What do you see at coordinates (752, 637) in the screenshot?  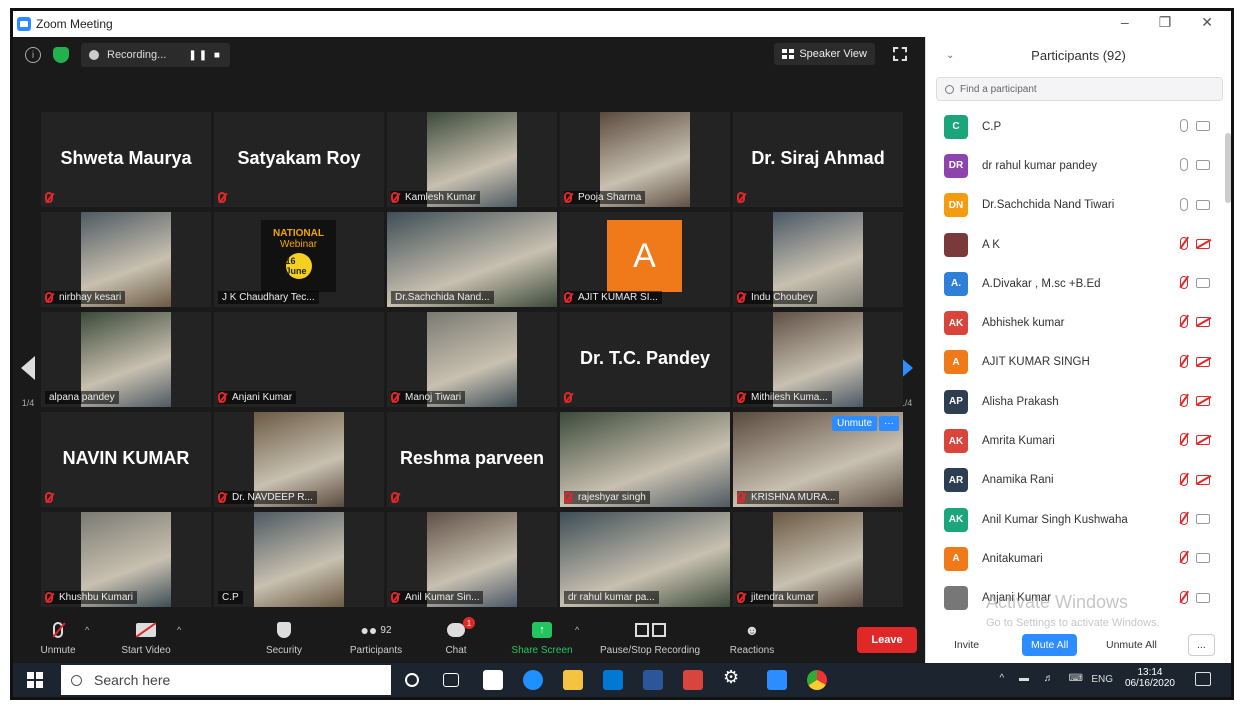 I see `reactions-button: ☻ Reactions` at bounding box center [752, 637].